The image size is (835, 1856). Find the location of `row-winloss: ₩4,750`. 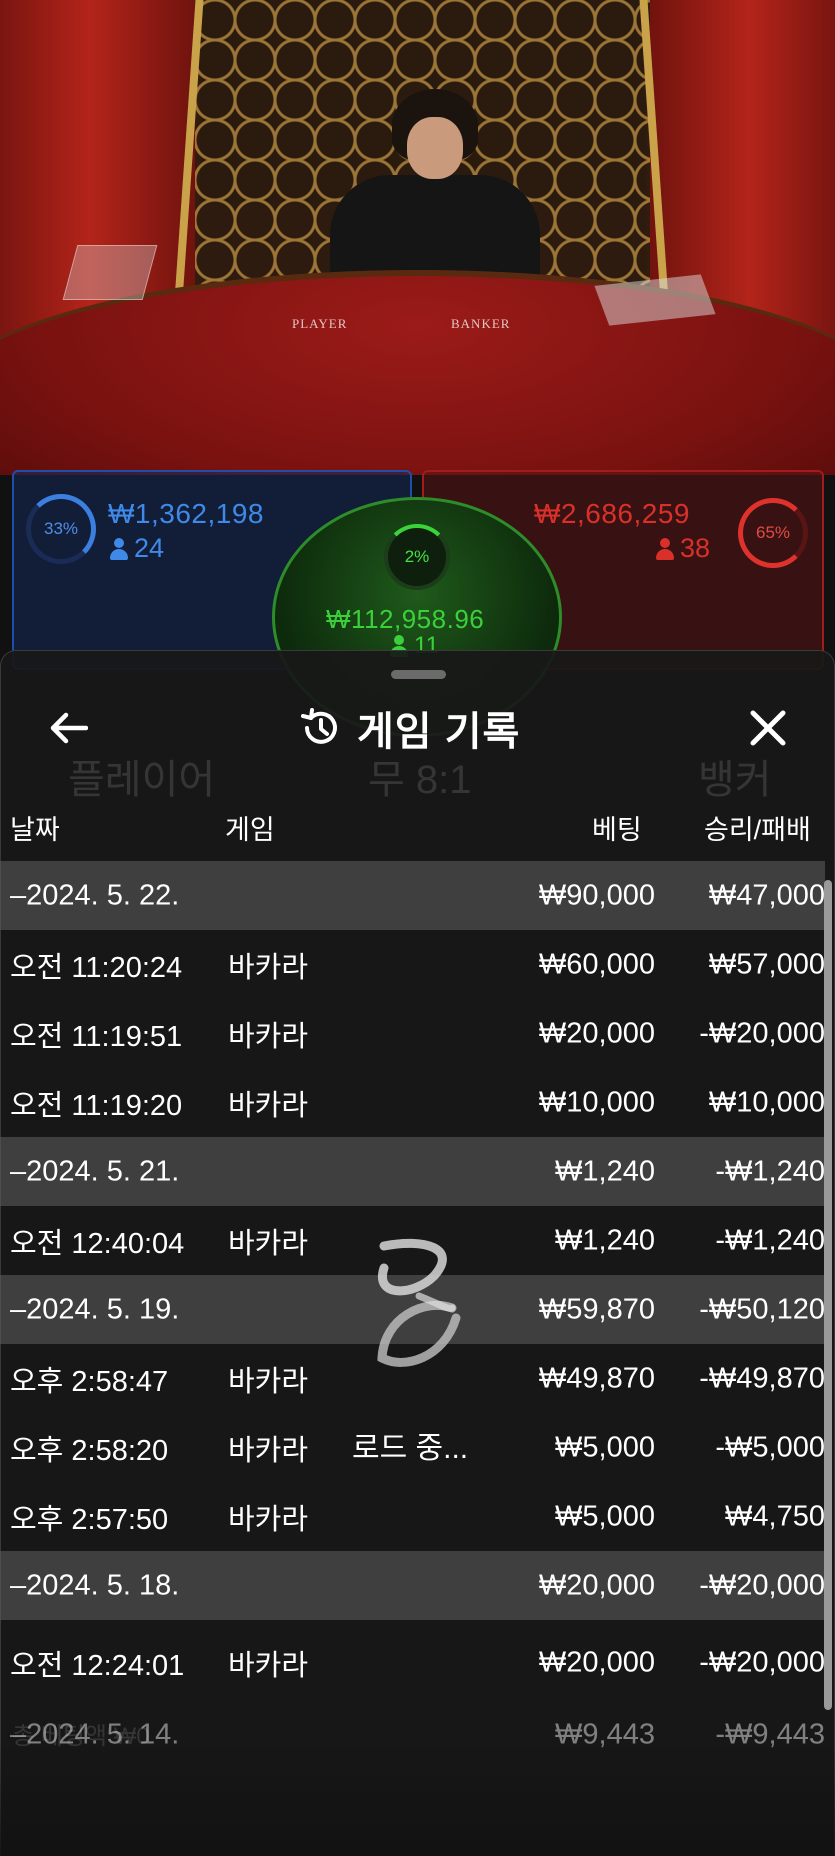

row-winloss: ₩4,750 is located at coordinates (775, 1516).